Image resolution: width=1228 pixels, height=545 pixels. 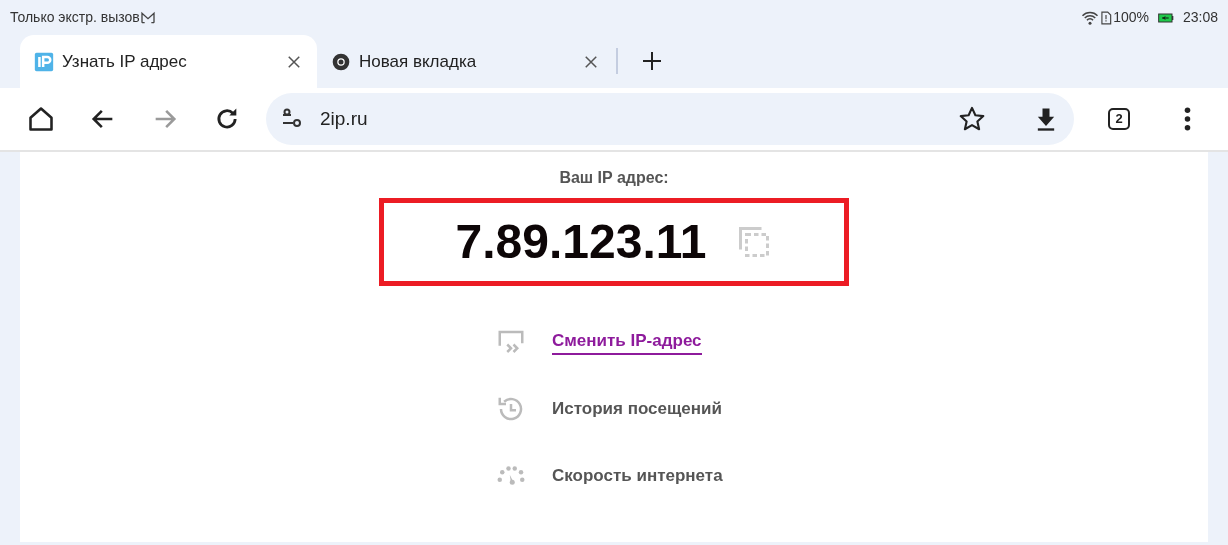 What do you see at coordinates (637, 408) in the screenshot?
I see `menu-item-text: История посещений` at bounding box center [637, 408].